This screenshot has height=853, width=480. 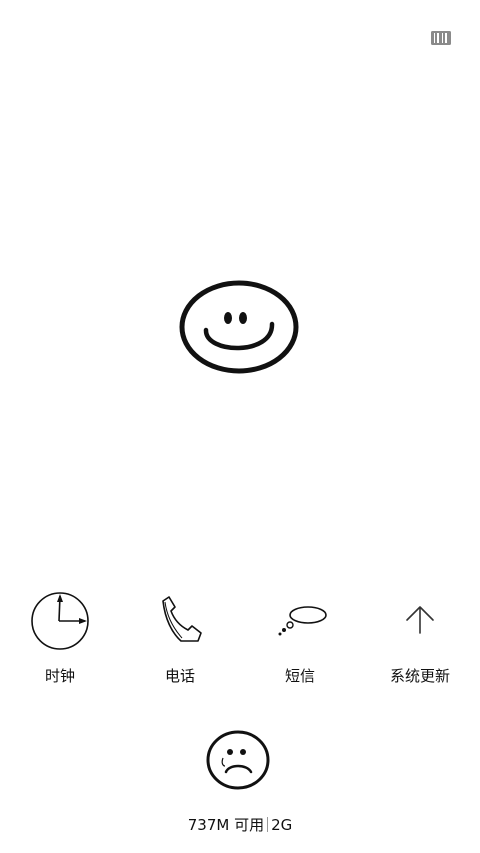 I want to click on top-right-menu-button, so click(x=441, y=38).